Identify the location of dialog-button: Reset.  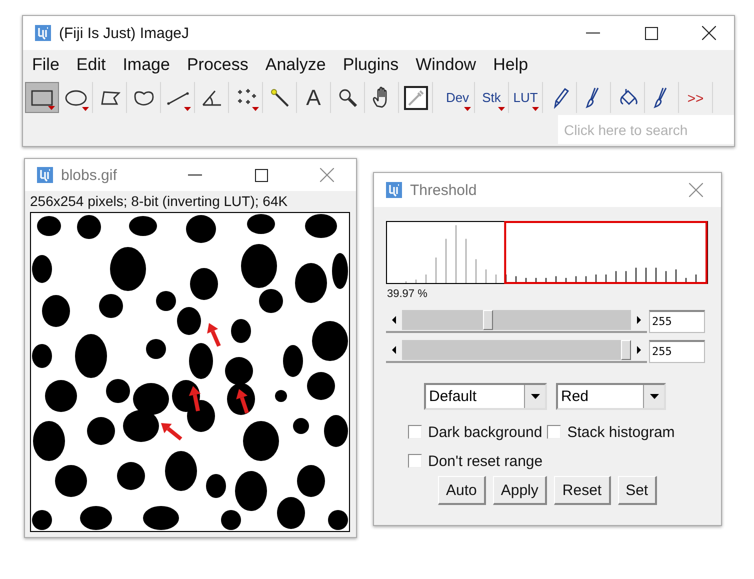
(582, 490).